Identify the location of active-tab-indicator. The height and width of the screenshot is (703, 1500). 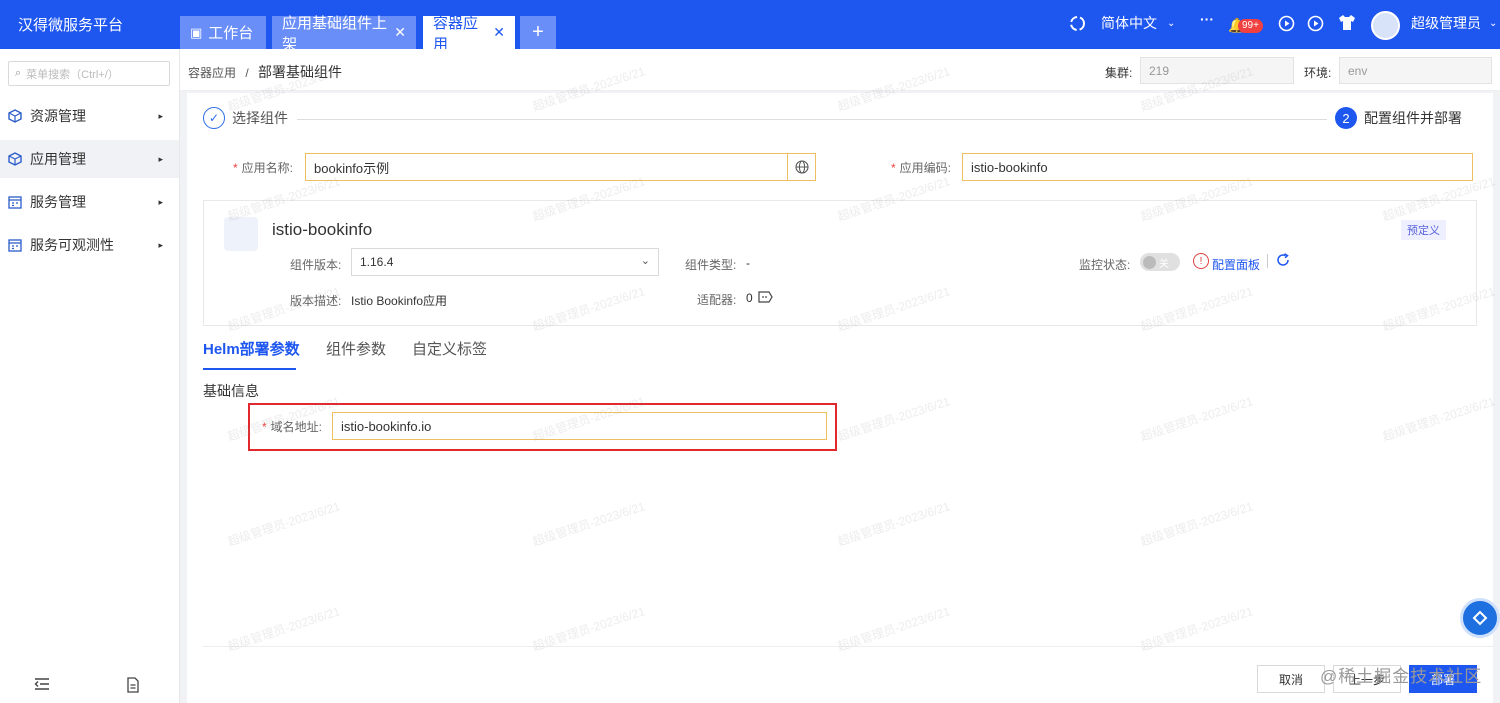
(249, 369).